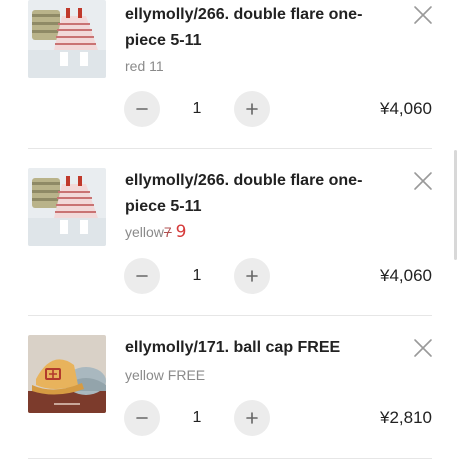 The width and height of the screenshot is (460, 460). I want to click on variant-size-correction: 9, so click(181, 232).